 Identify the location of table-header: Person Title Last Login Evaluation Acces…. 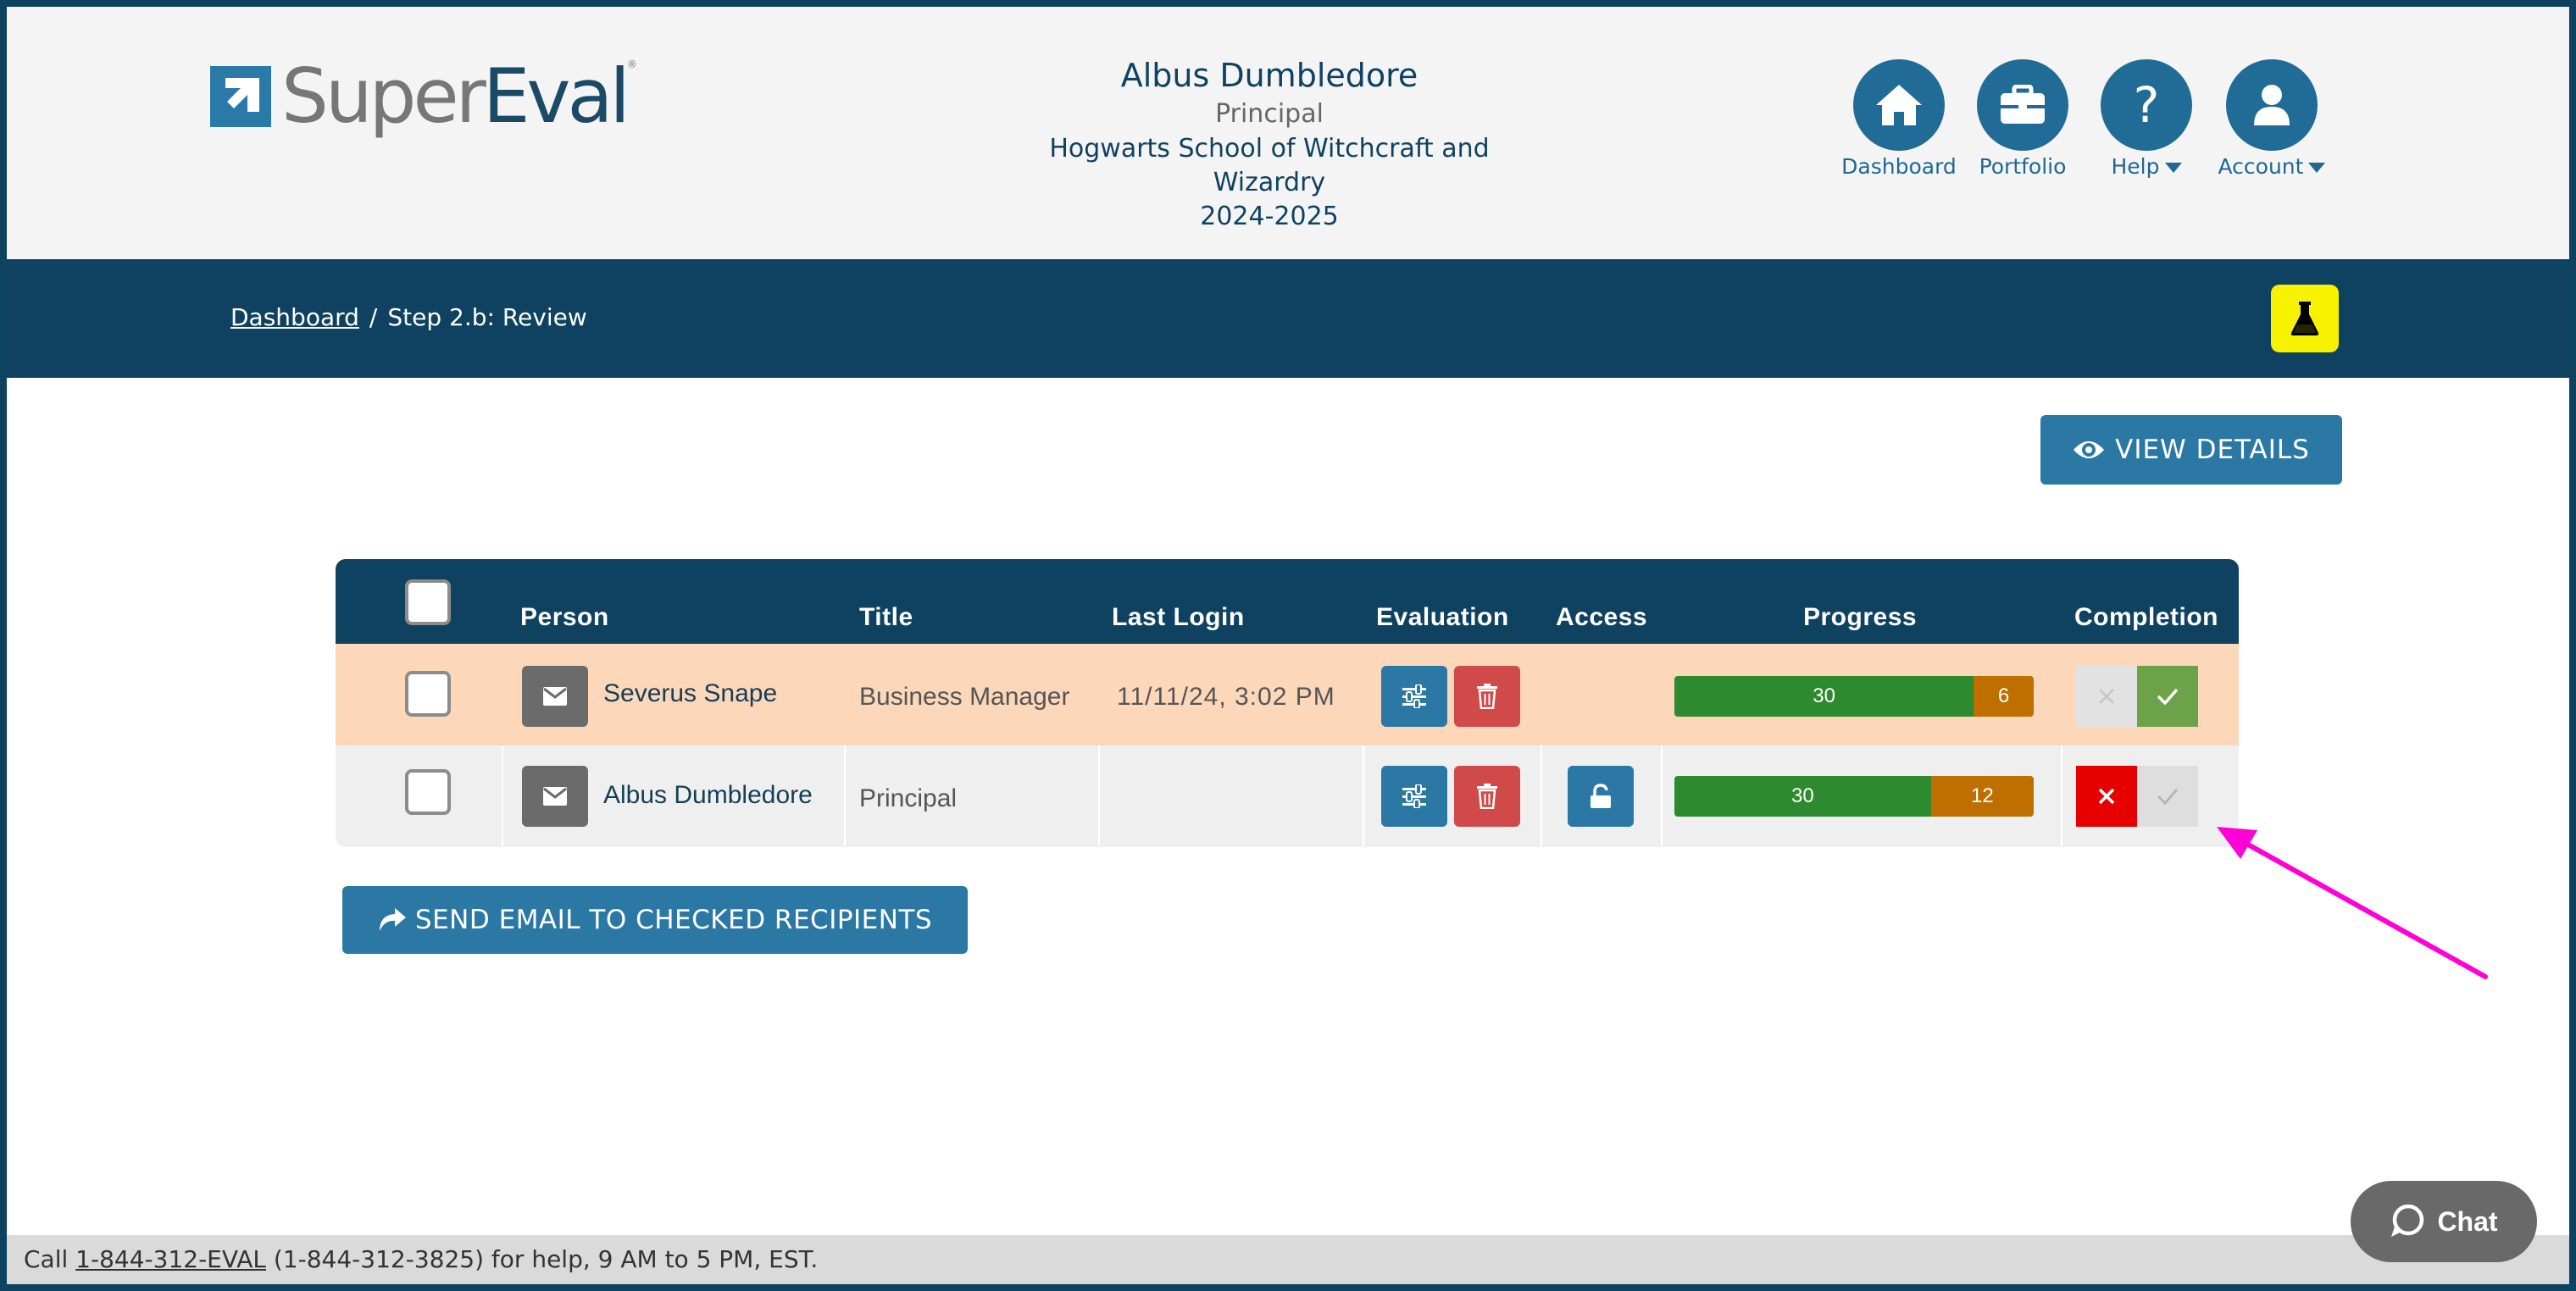
(1287, 601).